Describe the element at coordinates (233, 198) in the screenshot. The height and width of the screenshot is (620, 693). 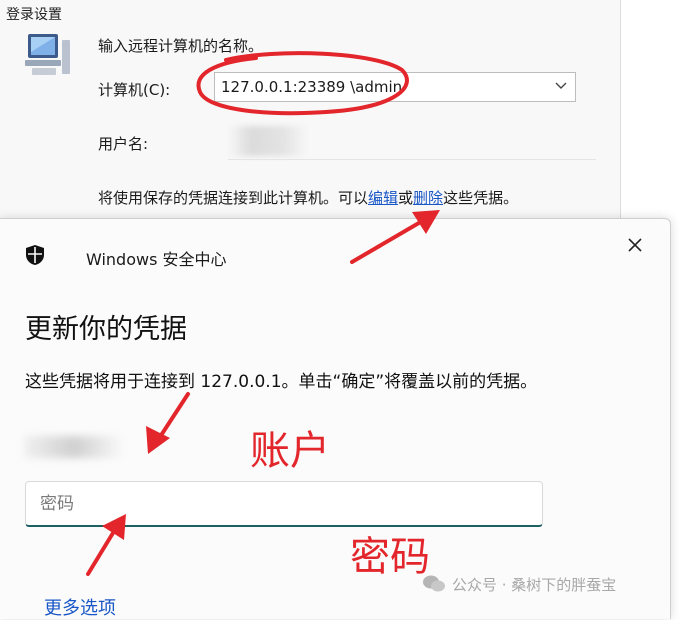
I see `saved-prefix: 将使用保存的凭据连接到此计算机。可以` at that location.